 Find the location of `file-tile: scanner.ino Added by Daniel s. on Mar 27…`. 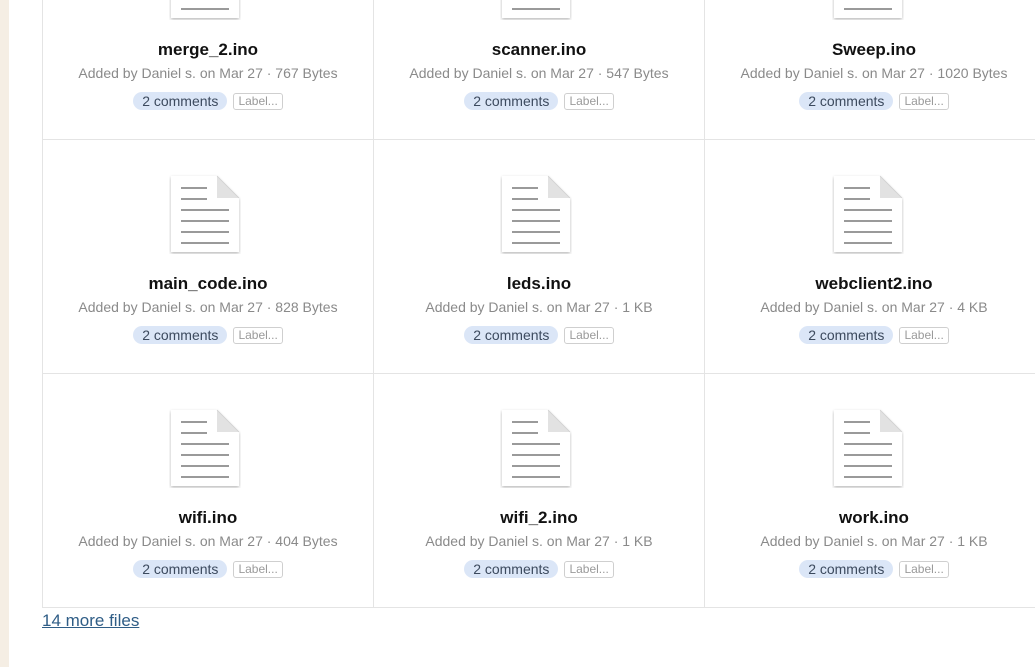

file-tile: scanner.ino Added by Daniel s. on Mar 27… is located at coordinates (539, 70).